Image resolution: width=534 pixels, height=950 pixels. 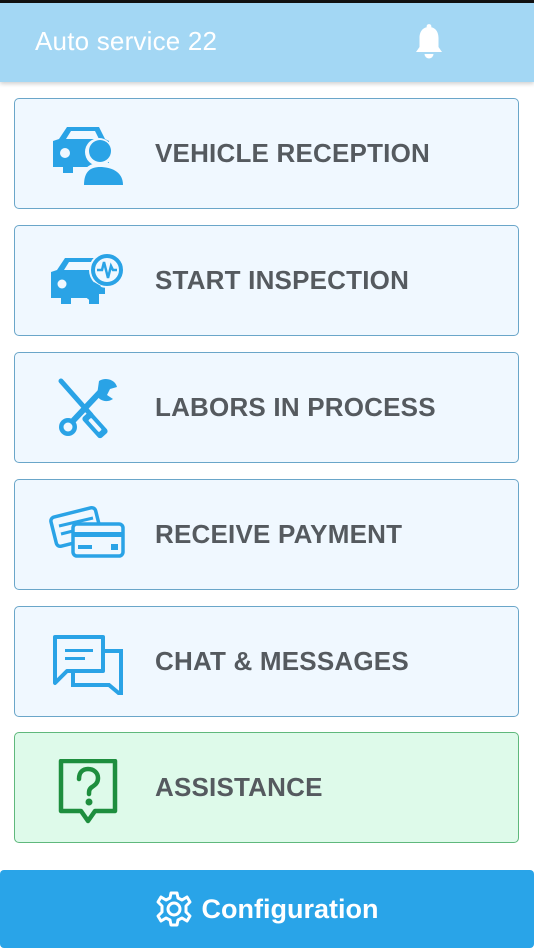 I want to click on assistance-label: ASSISTANCE, so click(x=239, y=787).